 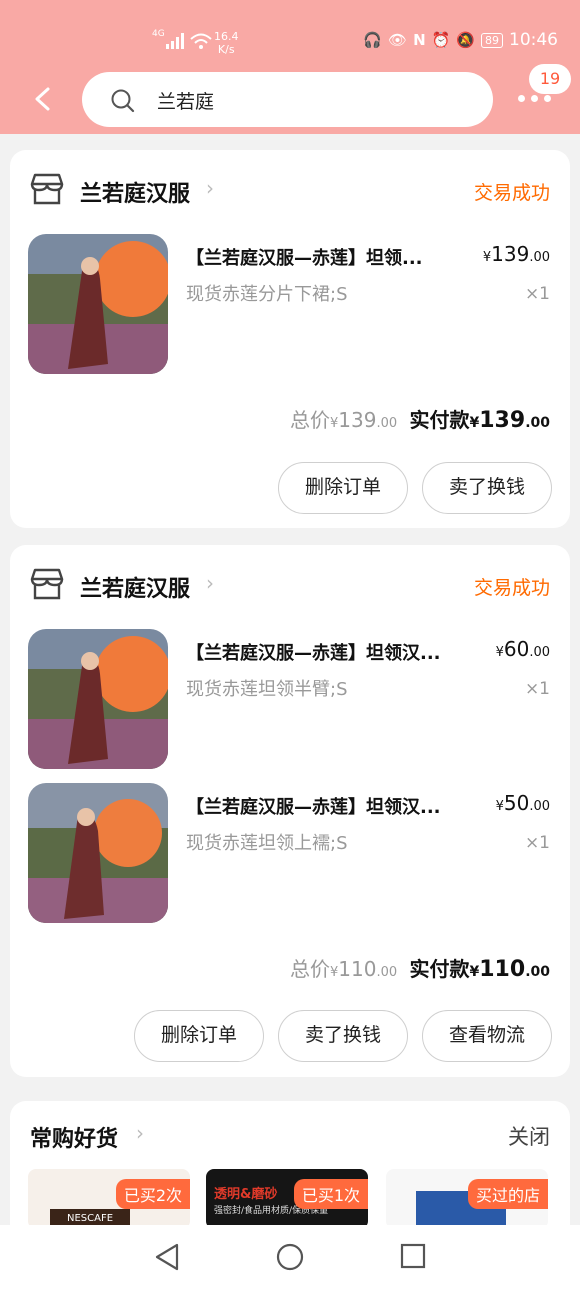 I want to click on paid-value: 110.00, so click(x=514, y=969).